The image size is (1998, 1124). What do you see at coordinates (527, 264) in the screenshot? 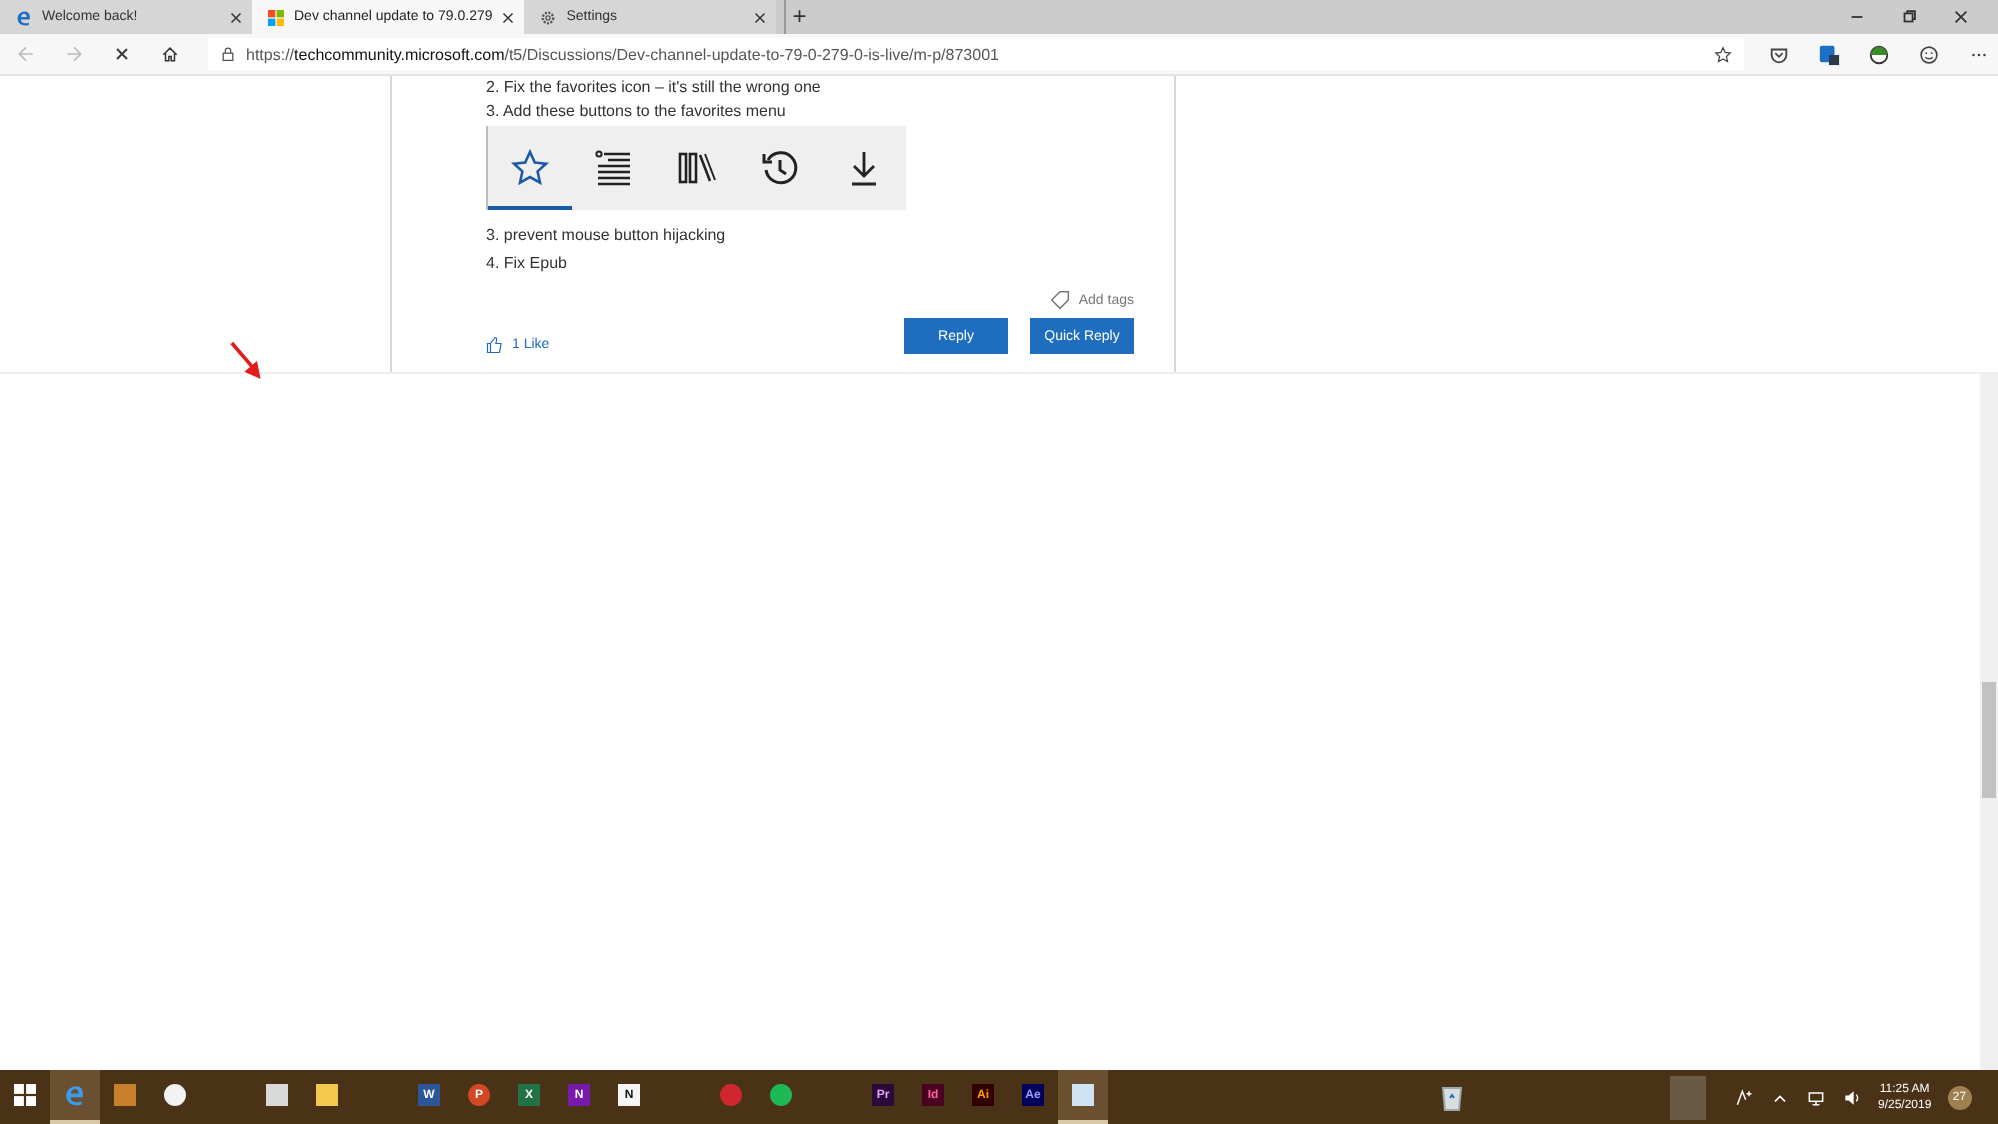
I see `post-text: 4. Fix Epub` at bounding box center [527, 264].